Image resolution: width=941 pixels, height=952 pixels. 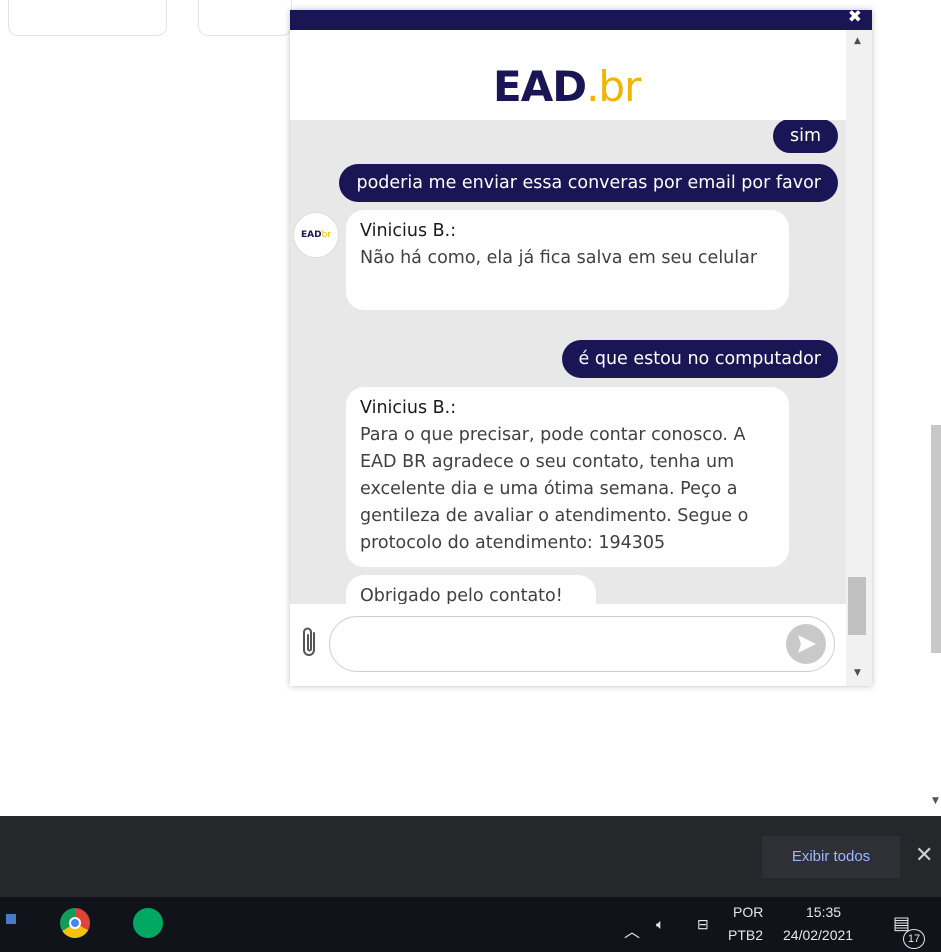 I want to click on page-scrollbar-thumb, so click(x=936, y=539).